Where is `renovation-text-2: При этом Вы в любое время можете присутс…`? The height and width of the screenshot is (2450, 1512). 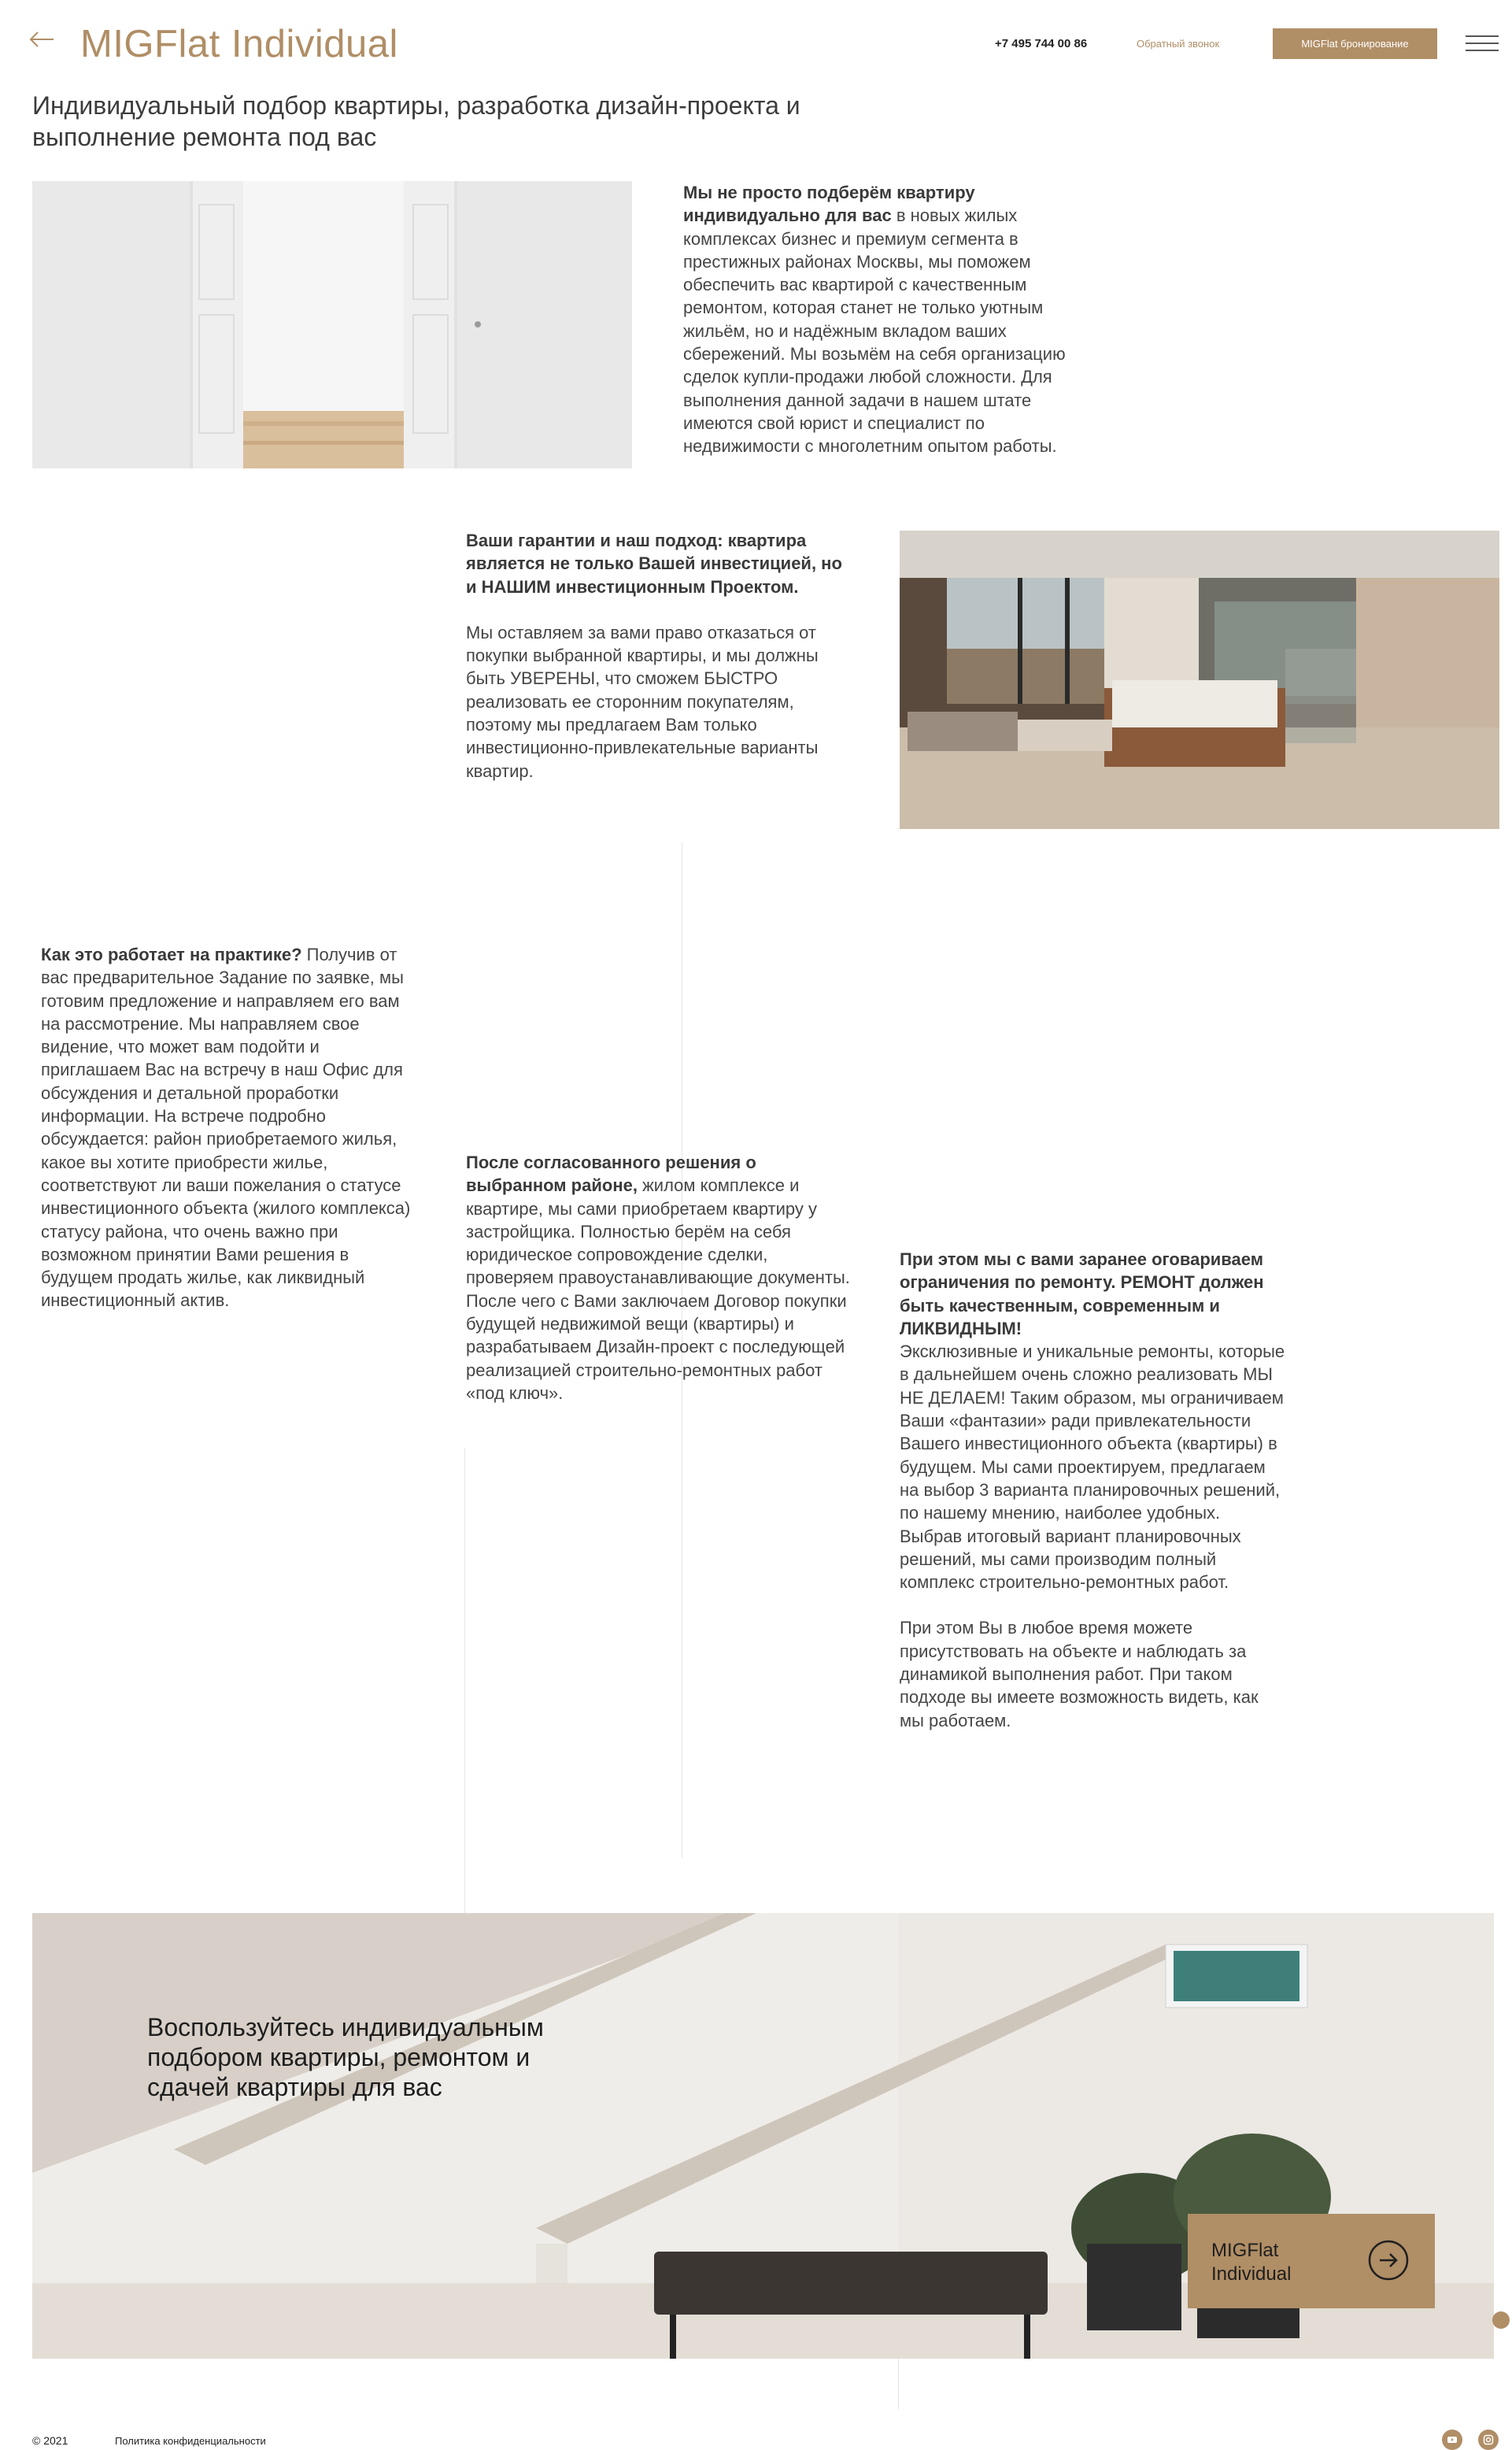
renovation-text-2: При этом Вы в любое время можете присутс… is located at coordinates (1079, 1674).